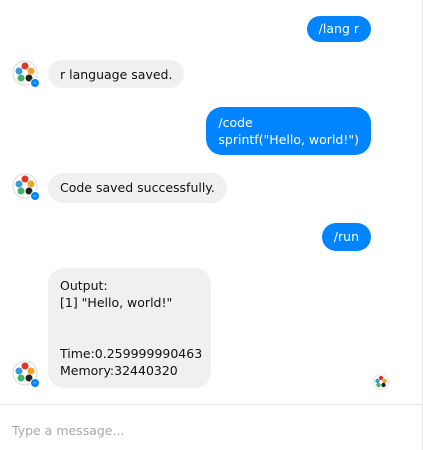 This screenshot has height=450, width=423. I want to click on message-bubble-outgoing: /run, so click(346, 237).